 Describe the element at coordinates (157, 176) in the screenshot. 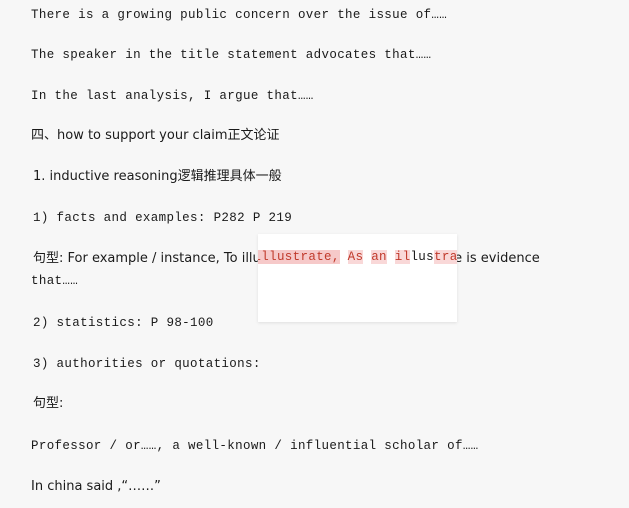

I see `text-line-5: 1. inductive reasoning逻辑推理具体一般` at that location.